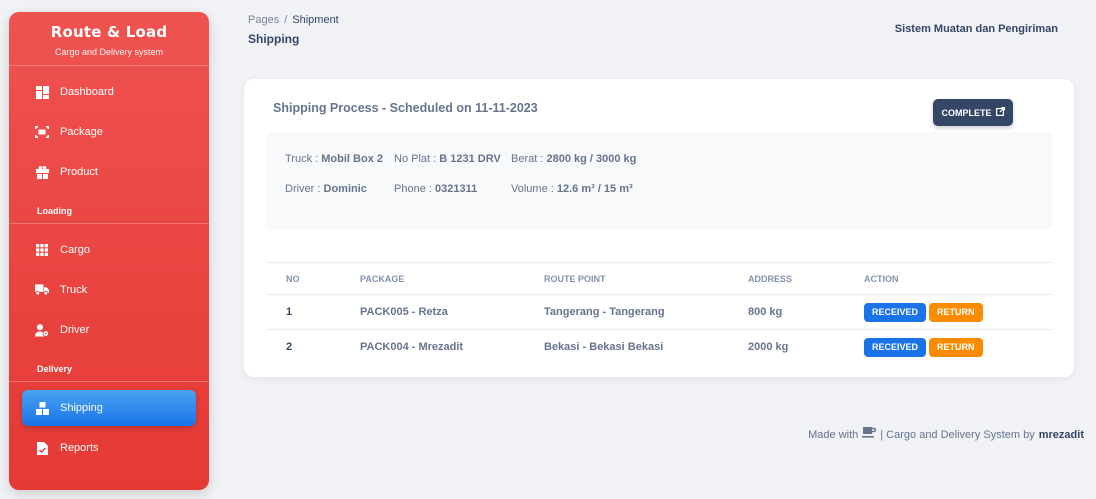  Describe the element at coordinates (958, 278) in the screenshot. I see `header-action: ACTION` at that location.